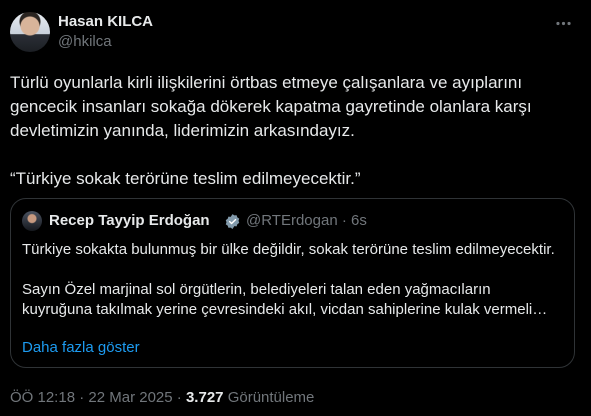  What do you see at coordinates (129, 220) in the screenshot?
I see `quoted-author-name: Recep Tayyip Erdoğan` at bounding box center [129, 220].